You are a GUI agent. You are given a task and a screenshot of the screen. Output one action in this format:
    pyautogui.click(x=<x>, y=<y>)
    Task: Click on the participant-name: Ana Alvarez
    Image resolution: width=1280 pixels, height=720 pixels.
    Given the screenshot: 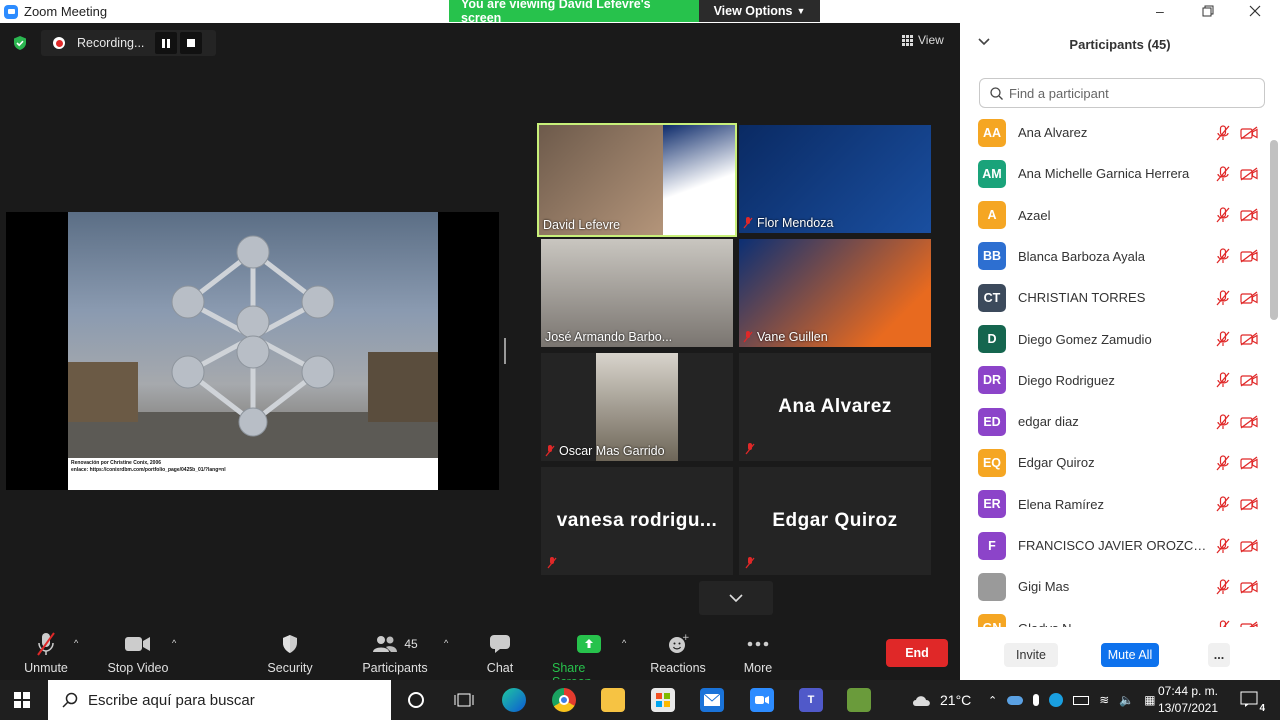 What is the action you would take?
    pyautogui.click(x=1053, y=132)
    